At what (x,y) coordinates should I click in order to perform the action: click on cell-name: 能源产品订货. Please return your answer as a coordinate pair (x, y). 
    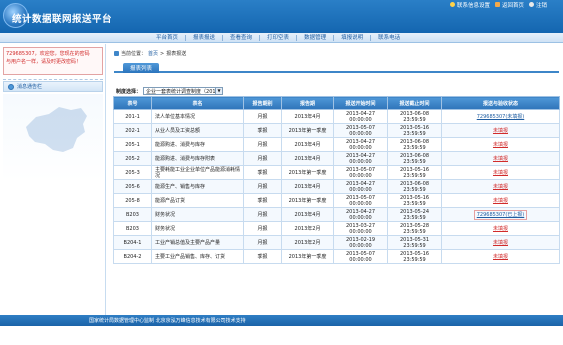
    Looking at the image, I should click on (197, 200).